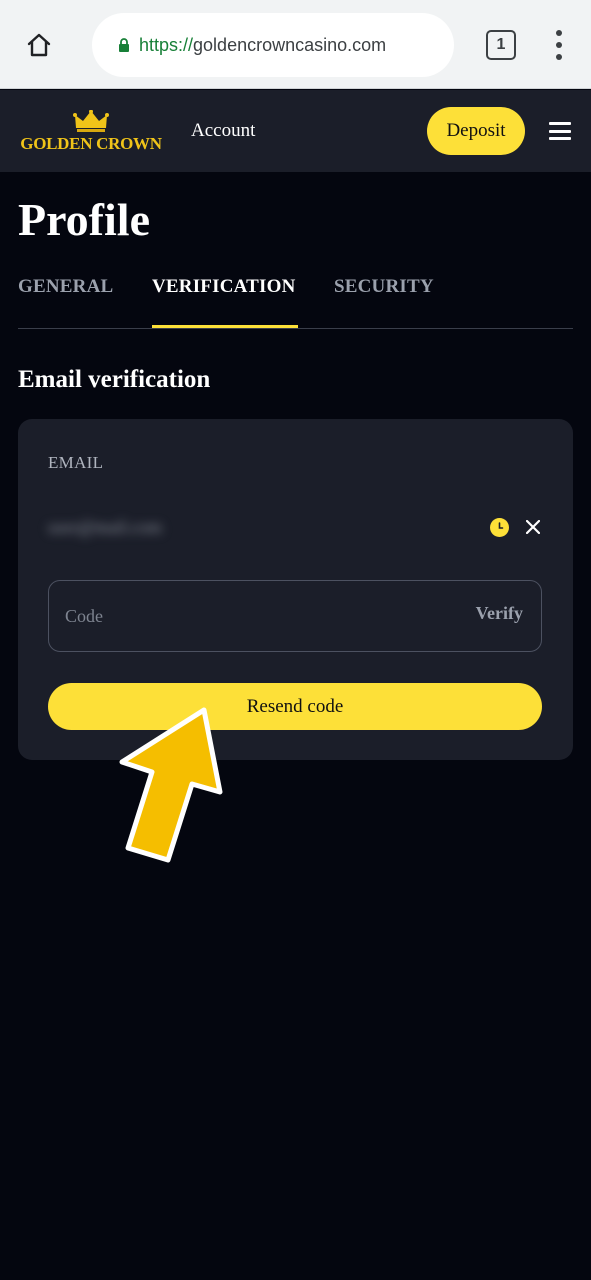 This screenshot has height=1280, width=591. Describe the element at coordinates (124, 45) in the screenshot. I see `lock-icon` at that location.